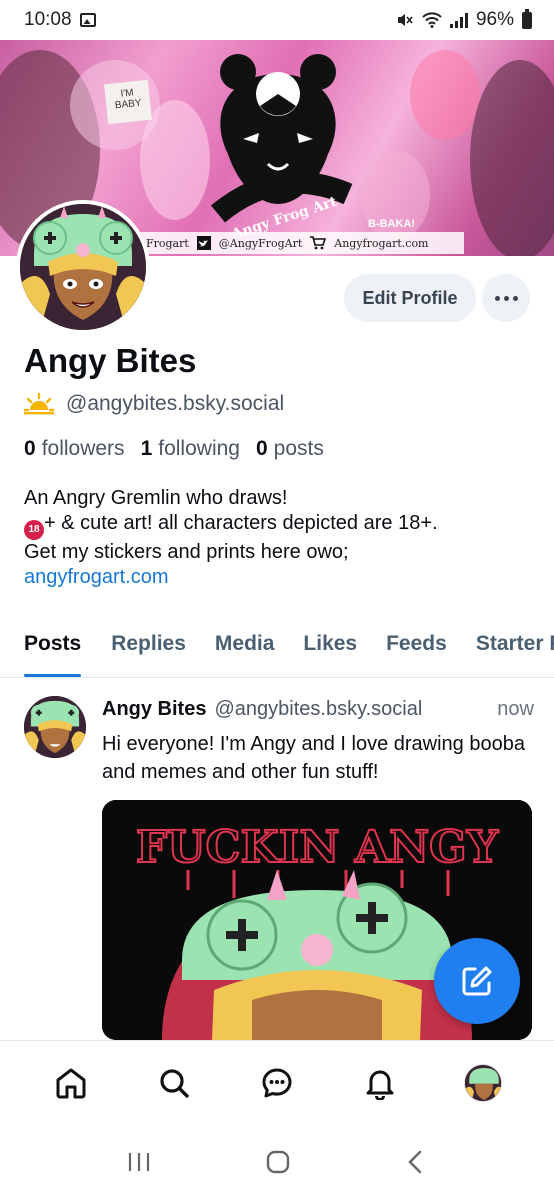 Image resolution: width=554 pixels, height=1200 pixels. I want to click on compose-post-button, so click(477, 981).